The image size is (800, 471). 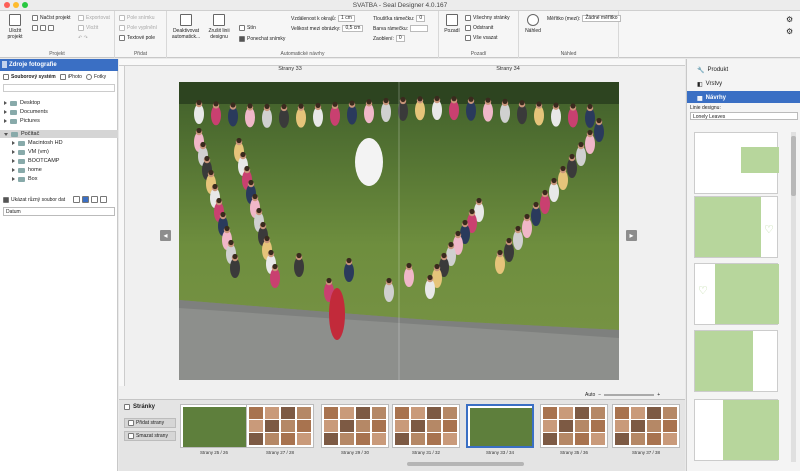 What do you see at coordinates (658, 395) in the screenshot?
I see `zoom-plus-icon: +` at bounding box center [658, 395].